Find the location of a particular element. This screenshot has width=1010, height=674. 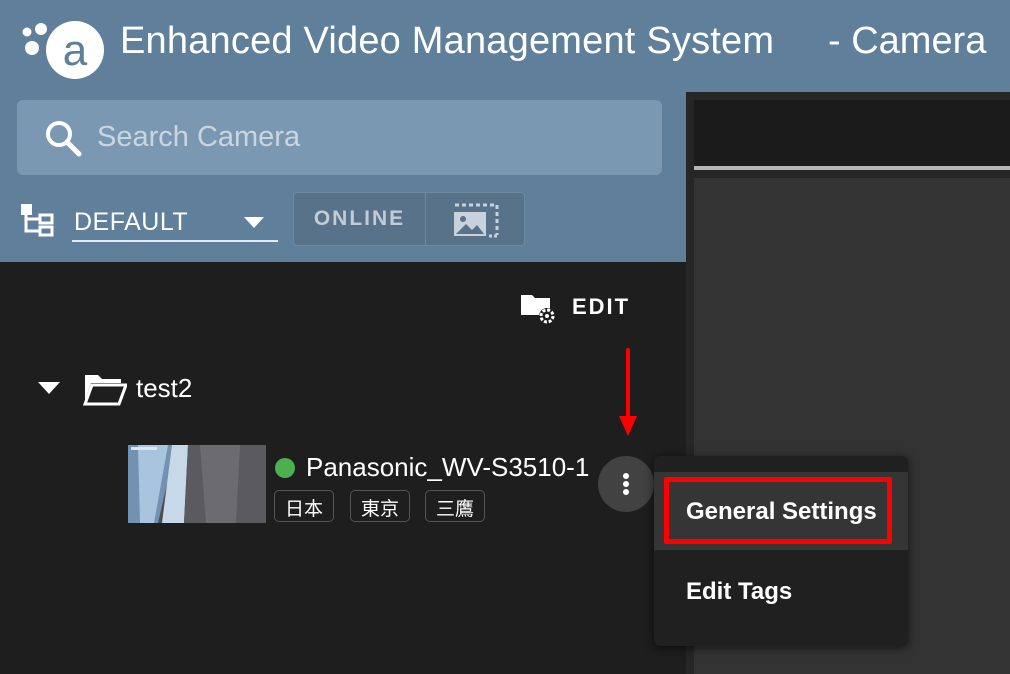

camera-tag: 三鷹 is located at coordinates (455, 506).